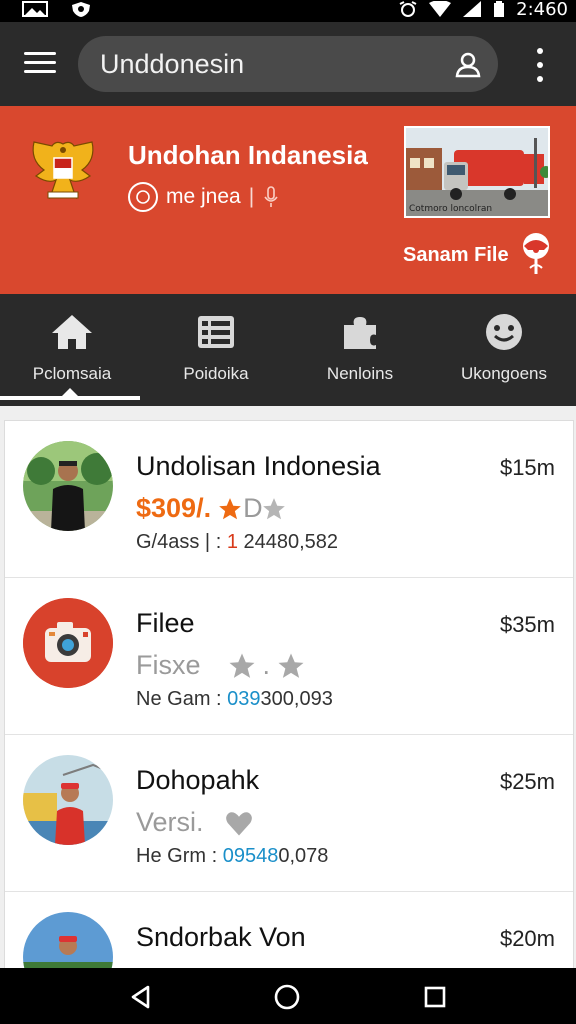 The width and height of the screenshot is (576, 1024). Describe the element at coordinates (527, 624) in the screenshot. I see `item-price: $35m` at that location.